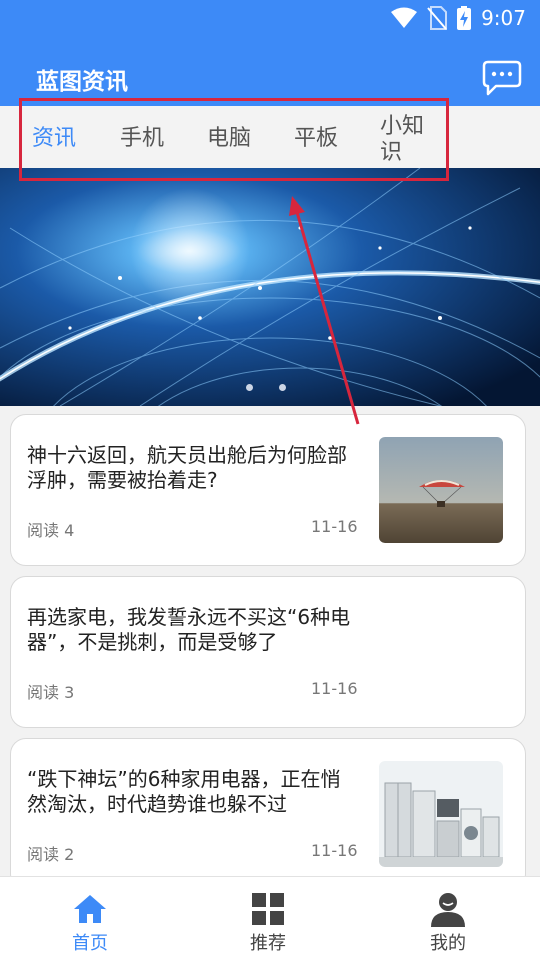 The height and width of the screenshot is (961, 540). Describe the element at coordinates (90, 909) in the screenshot. I see `home-icon` at that location.